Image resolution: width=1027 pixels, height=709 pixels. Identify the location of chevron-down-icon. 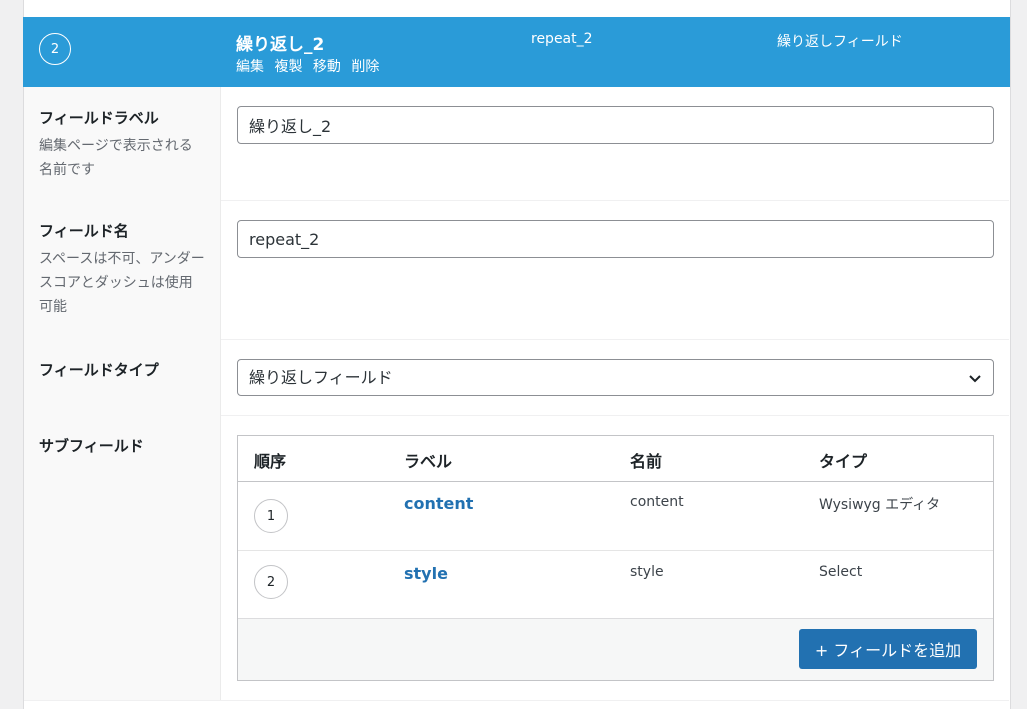
(975, 379).